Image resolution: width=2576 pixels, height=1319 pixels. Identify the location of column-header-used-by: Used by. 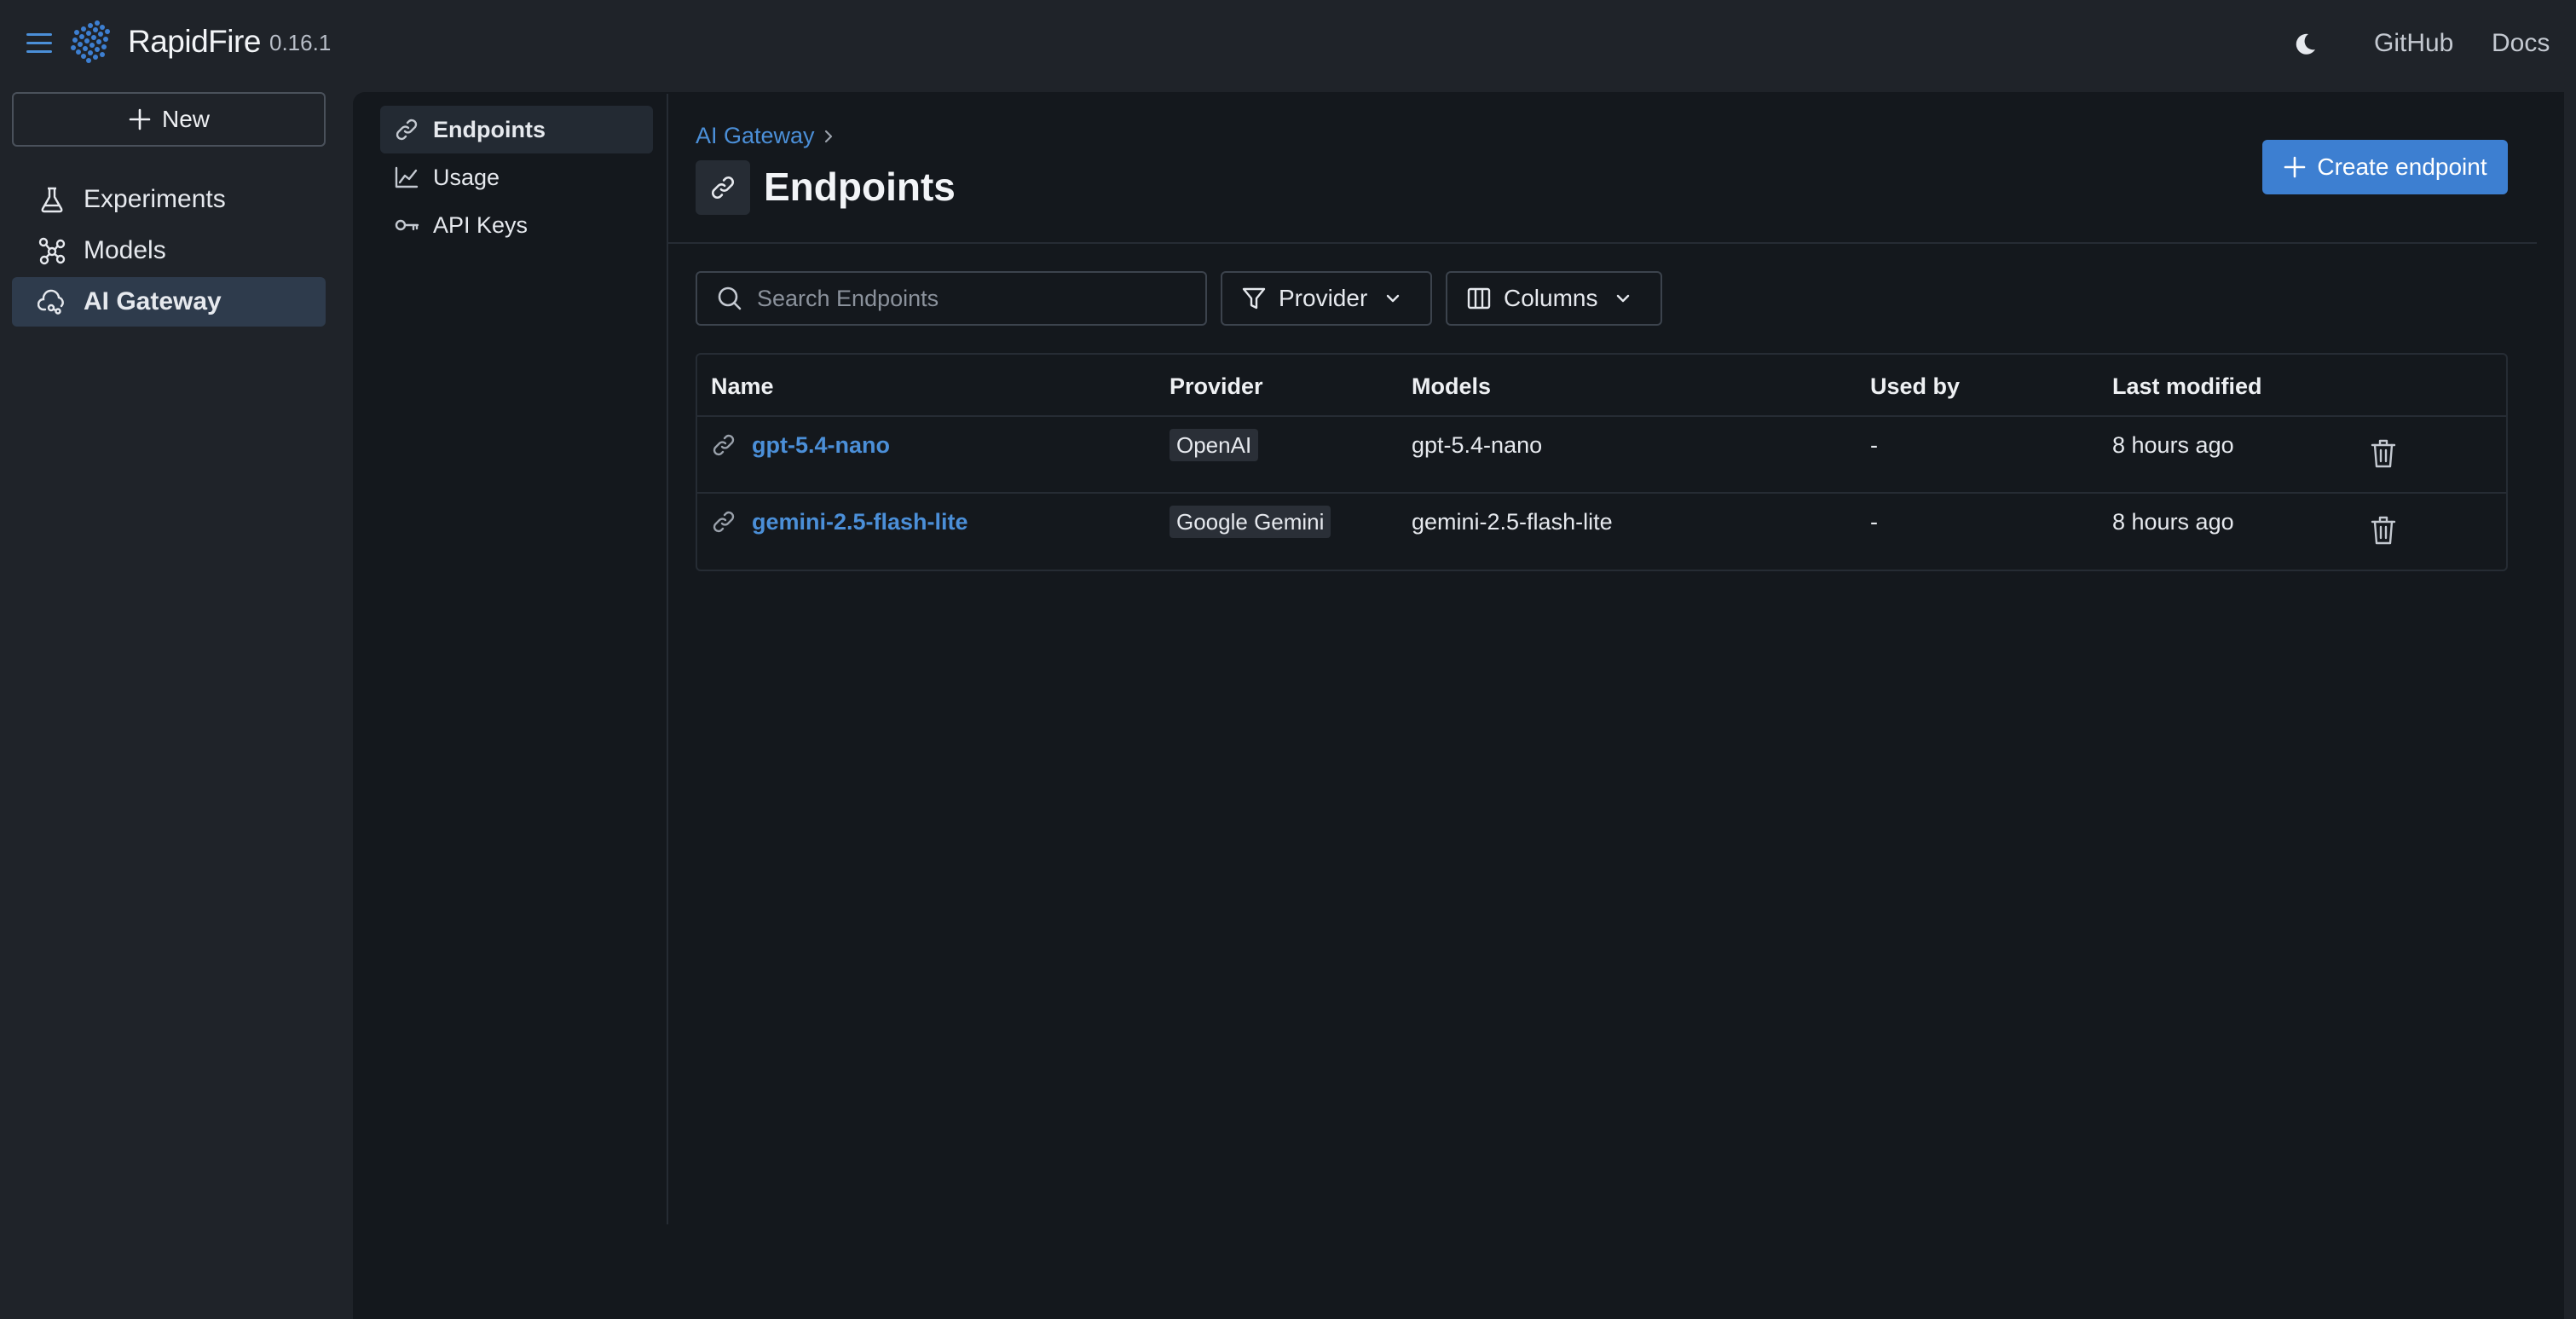
(1915, 386).